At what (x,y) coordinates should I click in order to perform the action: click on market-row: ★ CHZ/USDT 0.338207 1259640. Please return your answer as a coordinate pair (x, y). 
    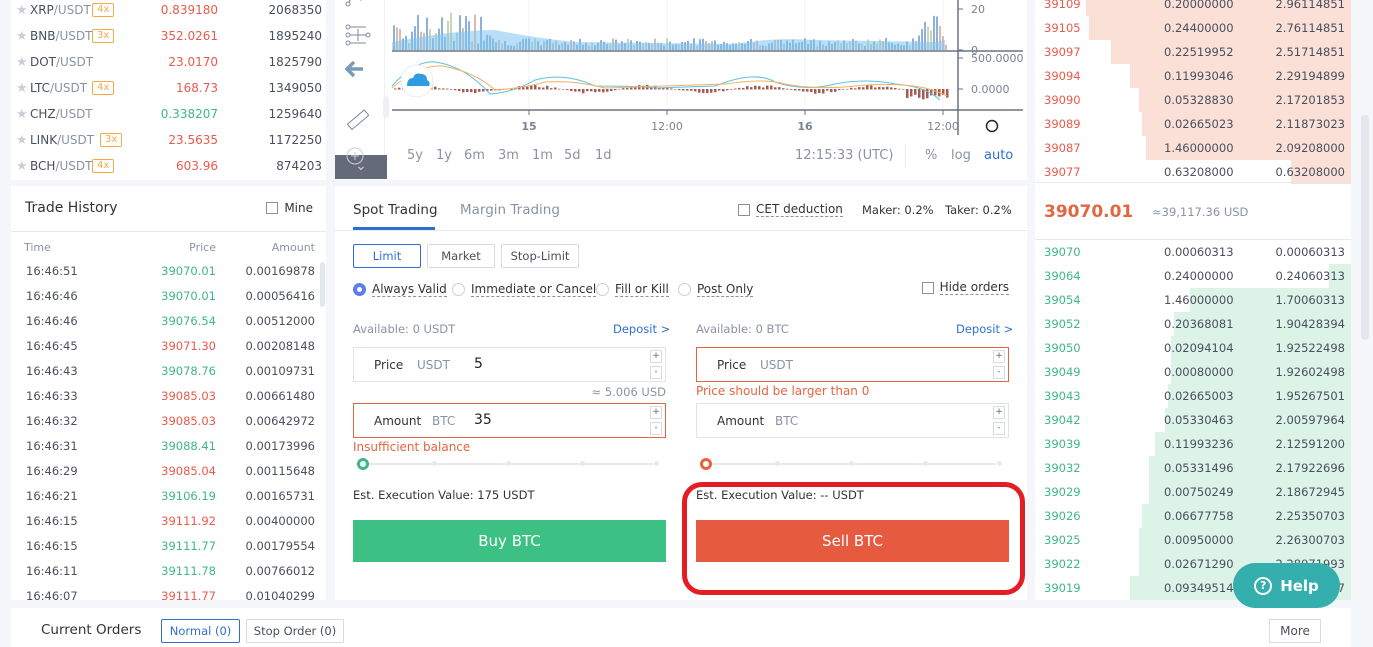
    Looking at the image, I should click on (168, 114).